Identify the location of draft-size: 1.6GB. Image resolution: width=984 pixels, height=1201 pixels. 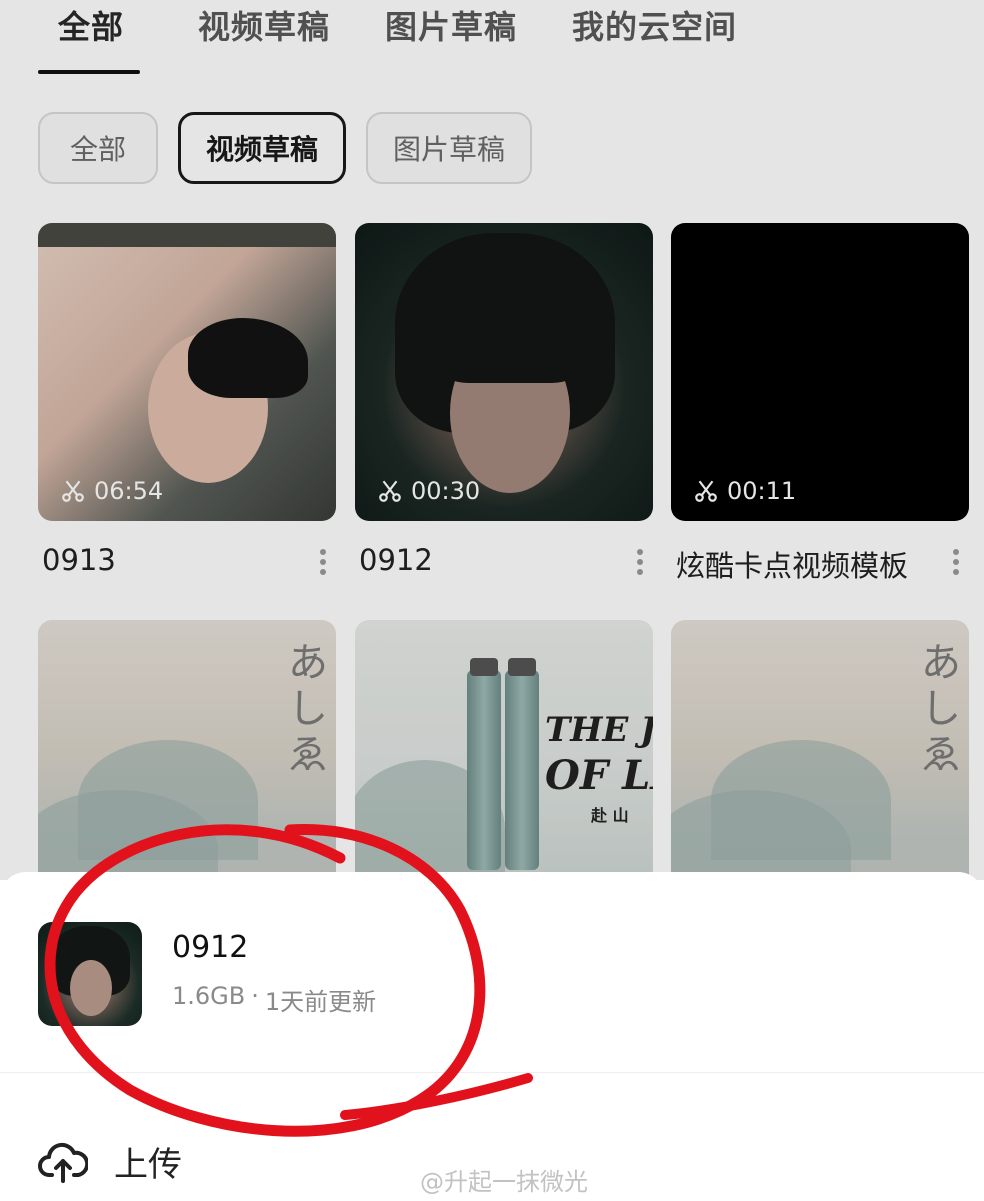
(209, 996).